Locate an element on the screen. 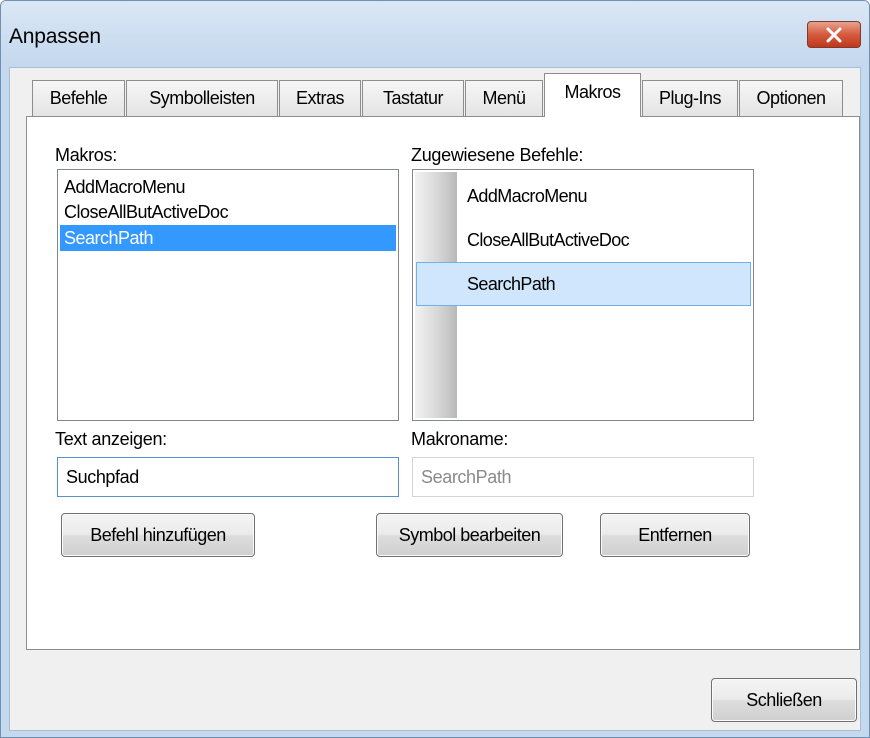 The image size is (870, 738). close-window-button is located at coordinates (834, 34).